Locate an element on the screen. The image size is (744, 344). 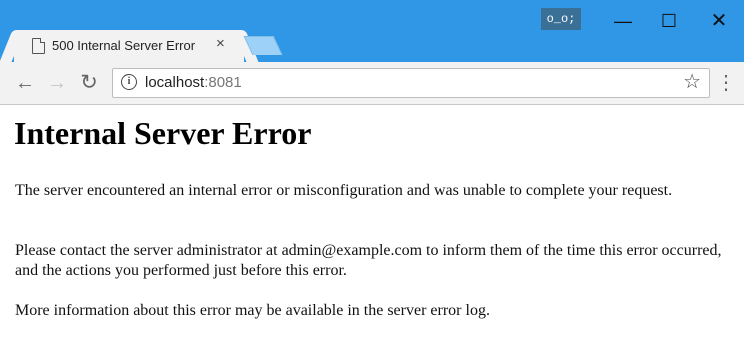
forward-button: → is located at coordinates (57, 83).